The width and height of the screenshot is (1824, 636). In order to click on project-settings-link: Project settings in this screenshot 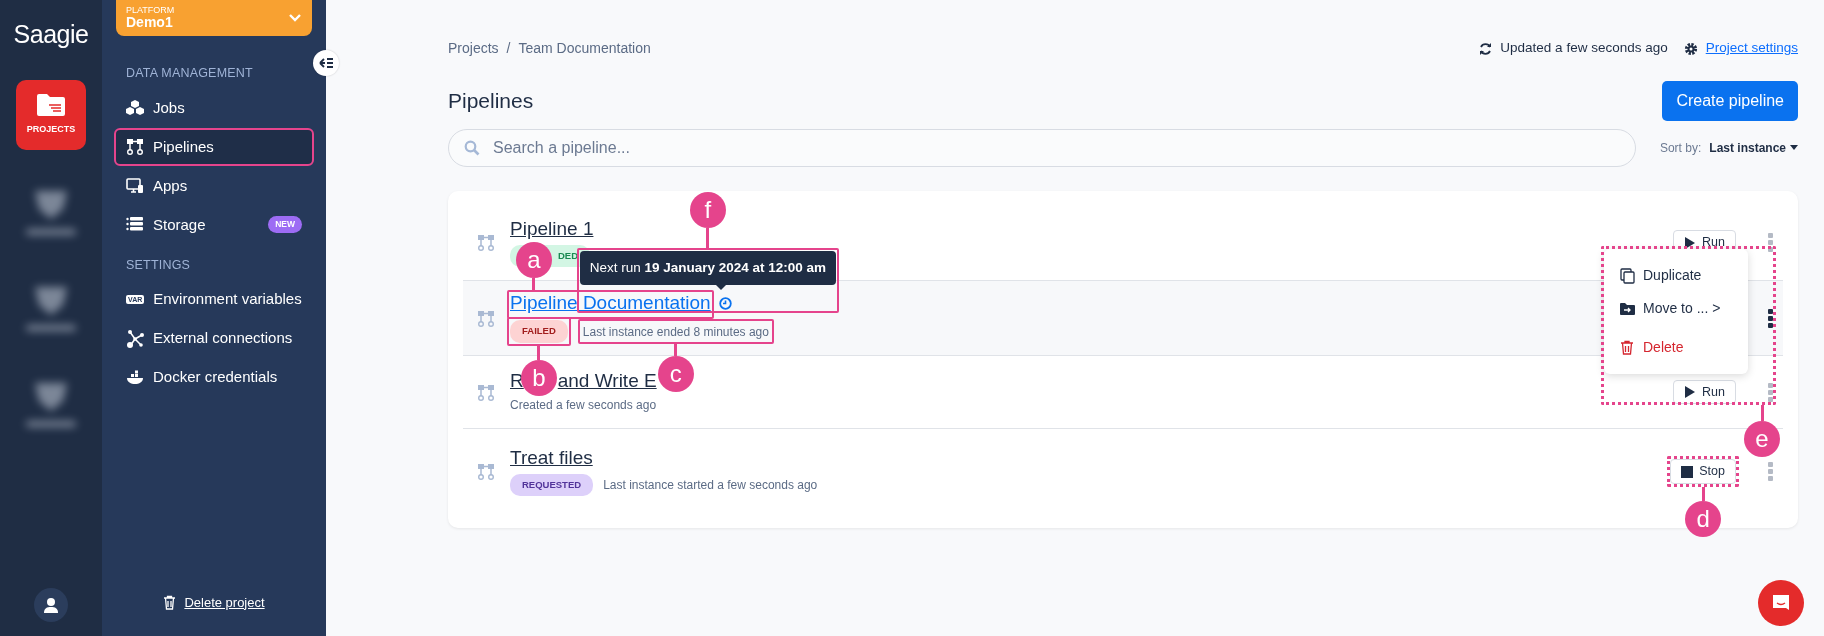, I will do `click(1740, 48)`.